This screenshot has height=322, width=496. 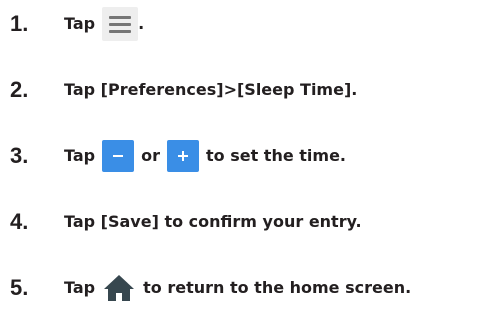 I want to click on step-text: Tap or to set the time., so click(x=205, y=156).